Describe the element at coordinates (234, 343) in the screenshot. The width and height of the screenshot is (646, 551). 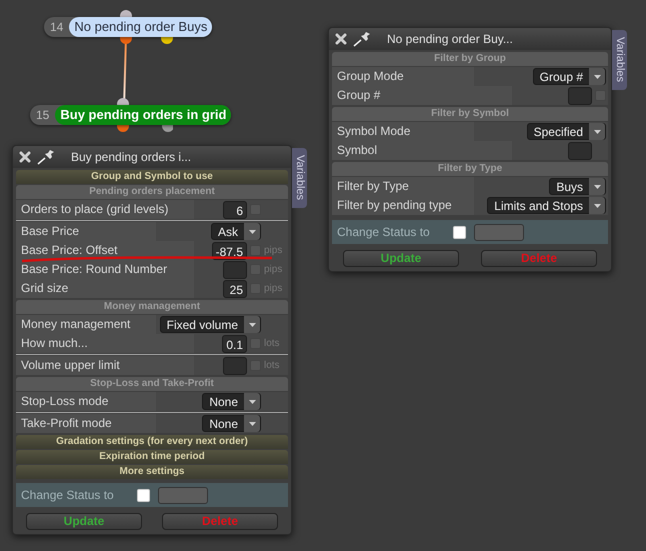
I see `number-field: 0.1` at that location.